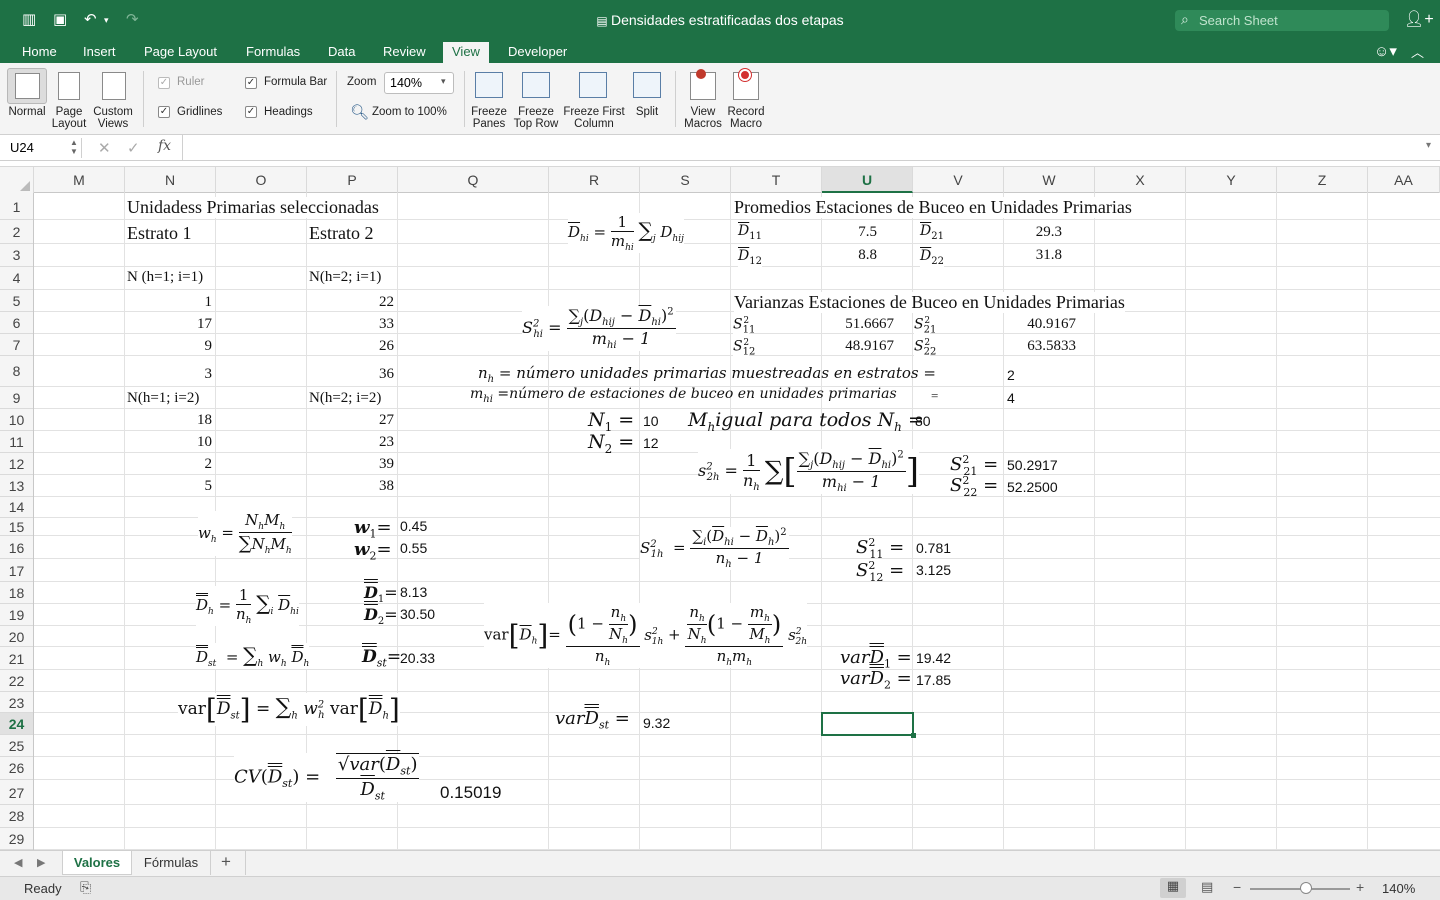  I want to click on column-header-m: M, so click(79, 180).